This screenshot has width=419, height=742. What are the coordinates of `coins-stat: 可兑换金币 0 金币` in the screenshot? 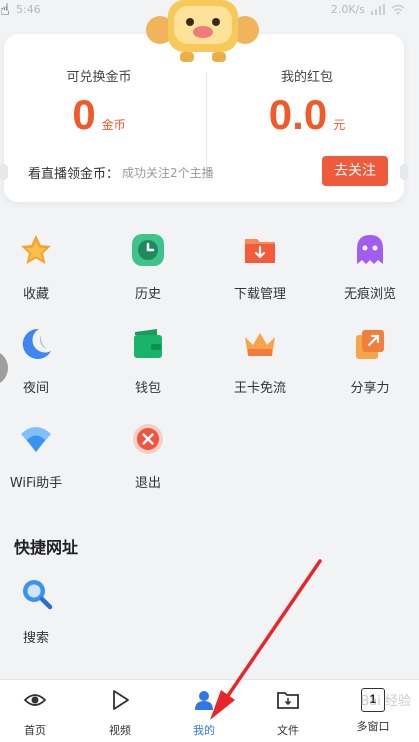 It's located at (99, 102).